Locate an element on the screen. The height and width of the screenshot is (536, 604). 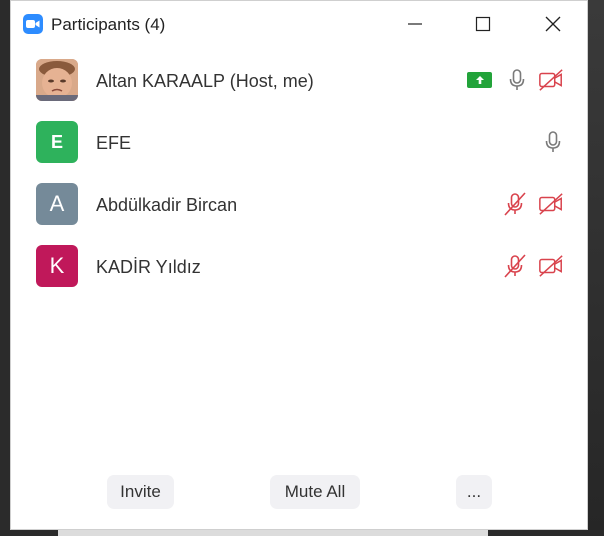
avatar: A is located at coordinates (57, 204).